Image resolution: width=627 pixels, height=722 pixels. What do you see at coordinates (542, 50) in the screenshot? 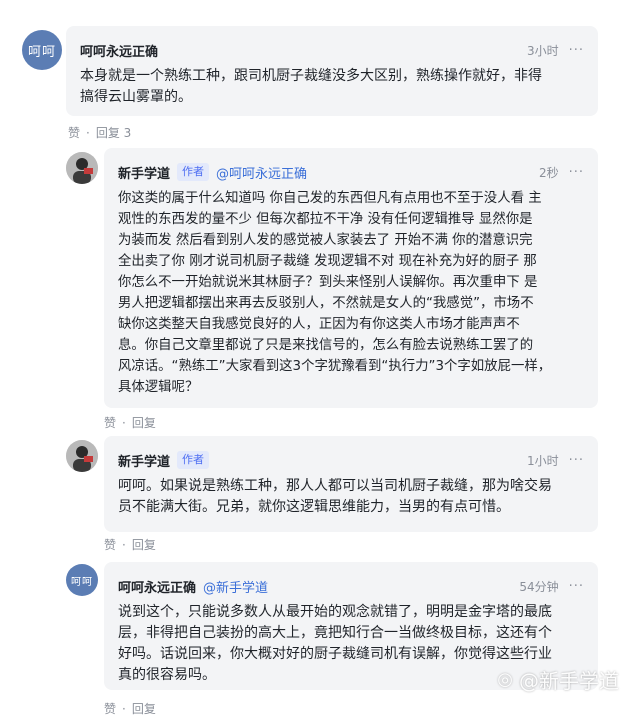
I see `comment-time: 3小时` at bounding box center [542, 50].